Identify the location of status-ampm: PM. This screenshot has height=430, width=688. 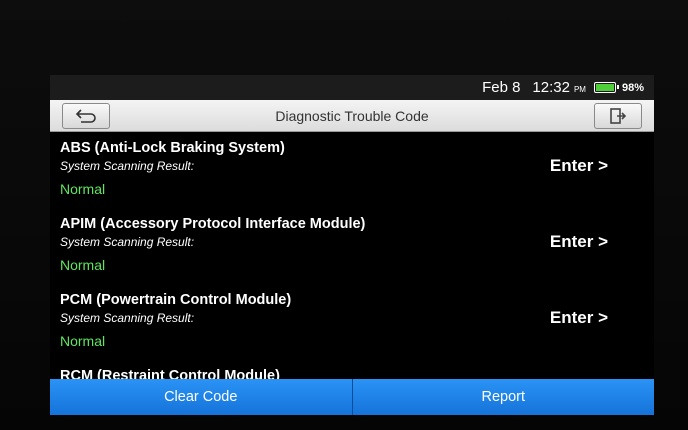
(579, 89).